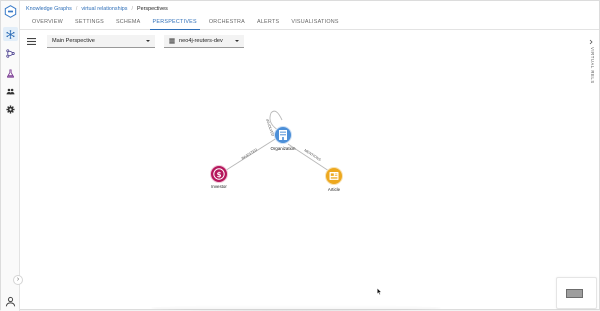 The image size is (600, 311). I want to click on flask-icon, so click(10, 73).